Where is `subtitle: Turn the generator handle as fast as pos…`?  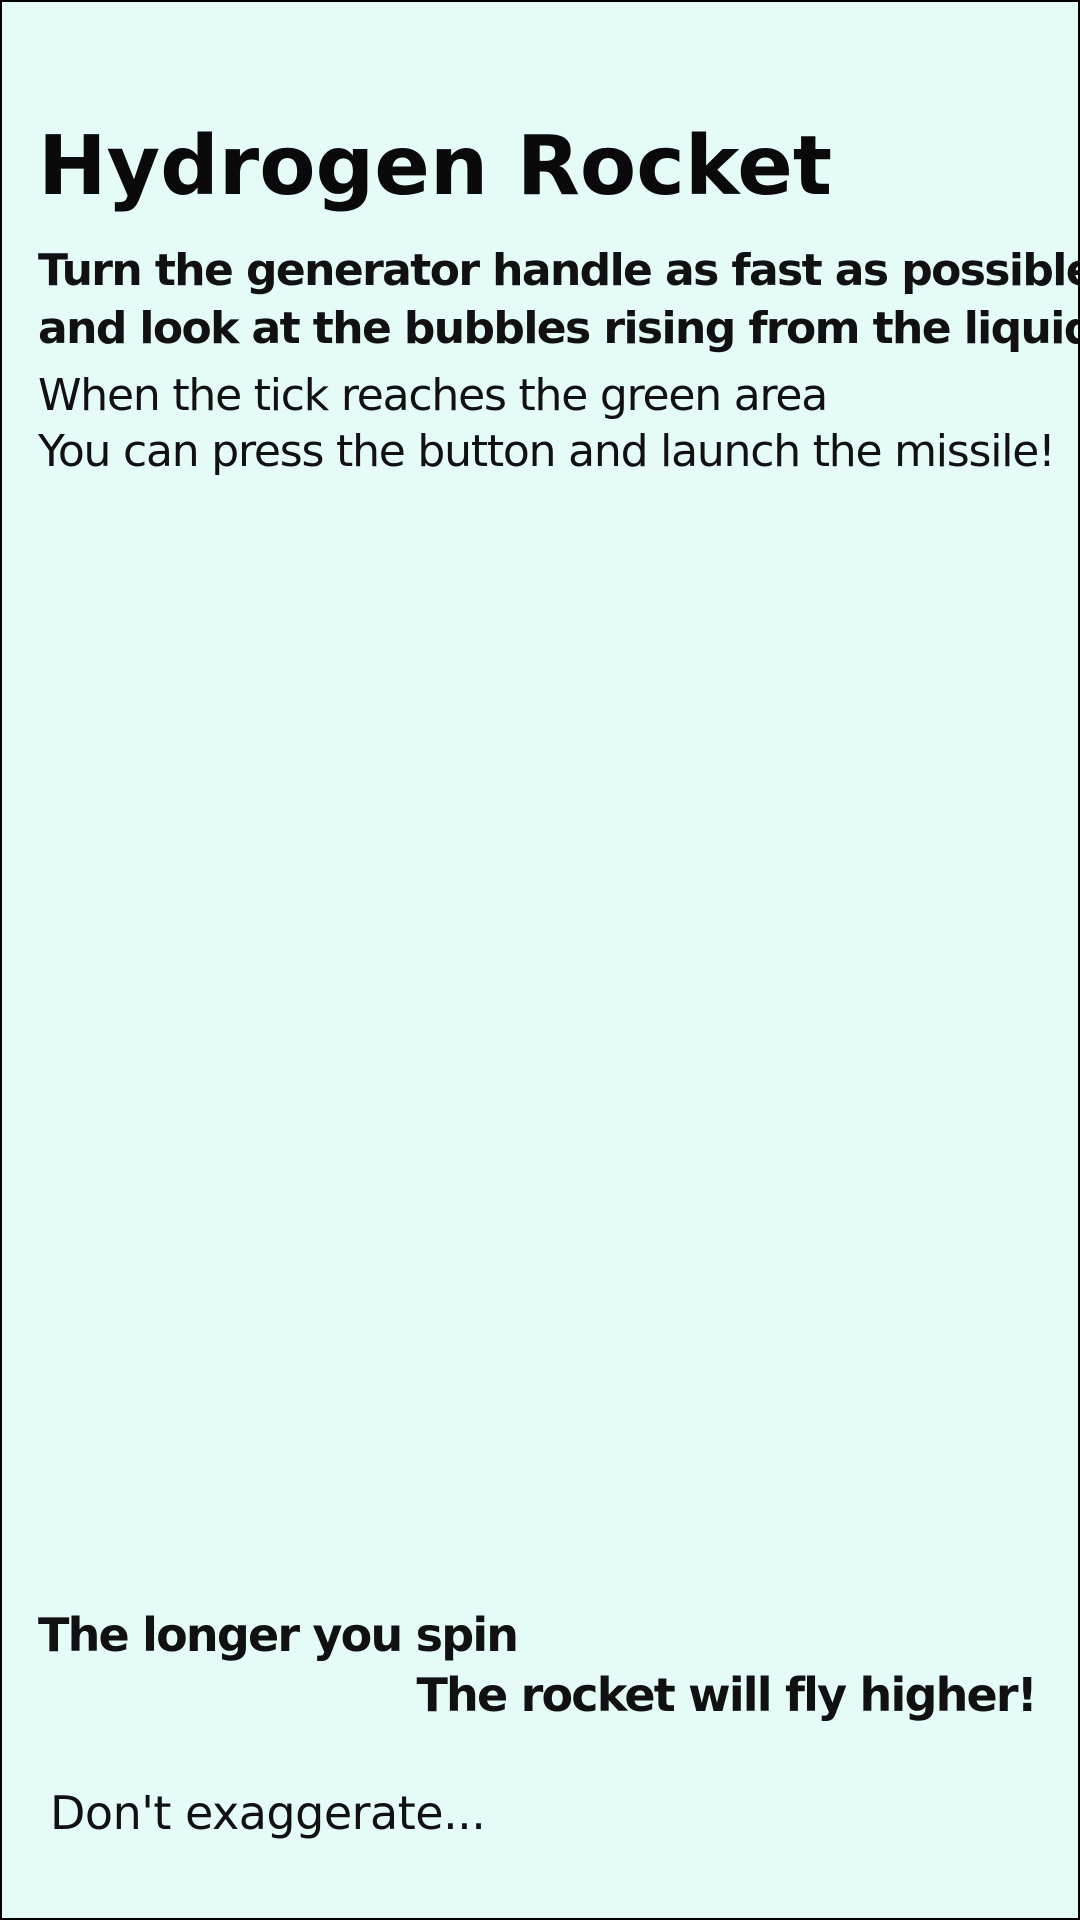
subtitle: Turn the generator handle as fast as pos… is located at coordinates (559, 300).